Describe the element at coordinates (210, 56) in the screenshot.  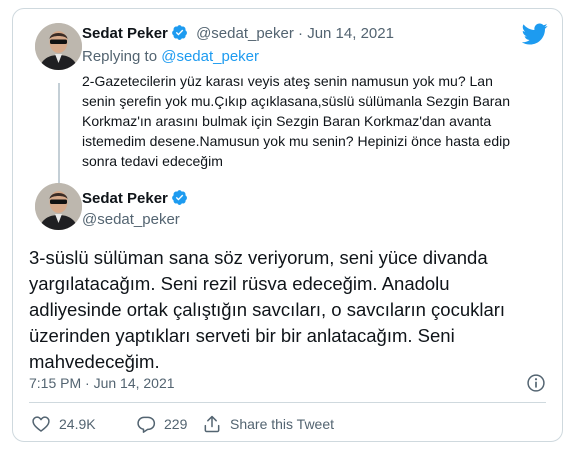
I see `replying-to-handle: @sedat_peker` at that location.